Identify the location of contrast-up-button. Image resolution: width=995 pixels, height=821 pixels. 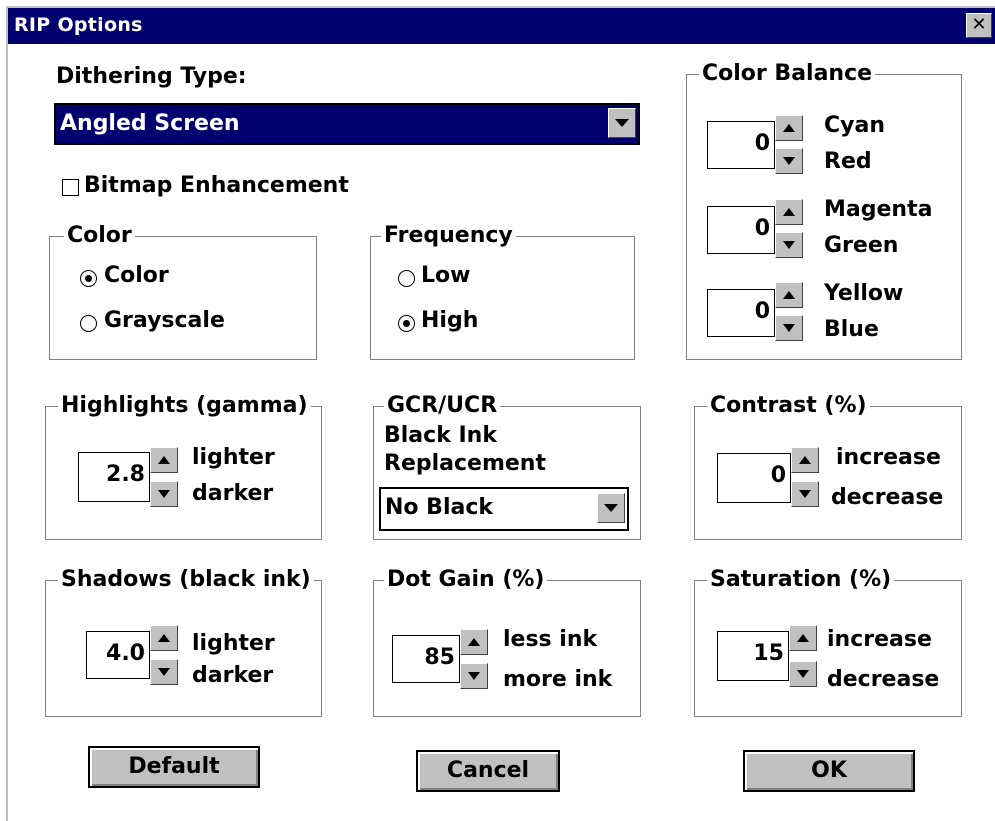
(805, 460).